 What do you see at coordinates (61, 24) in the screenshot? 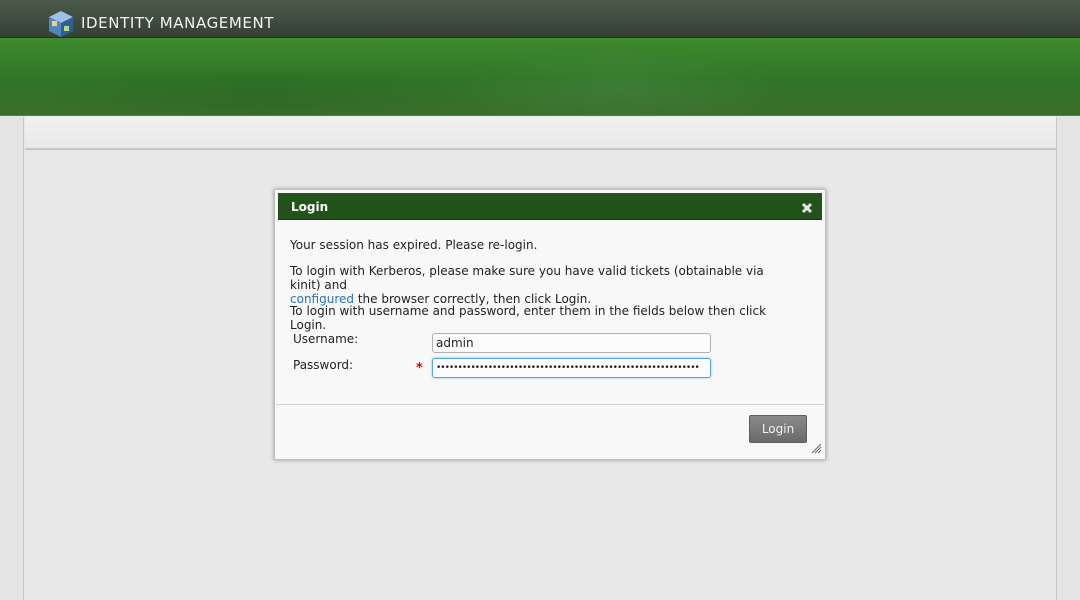
I see `cube-logo-icon` at bounding box center [61, 24].